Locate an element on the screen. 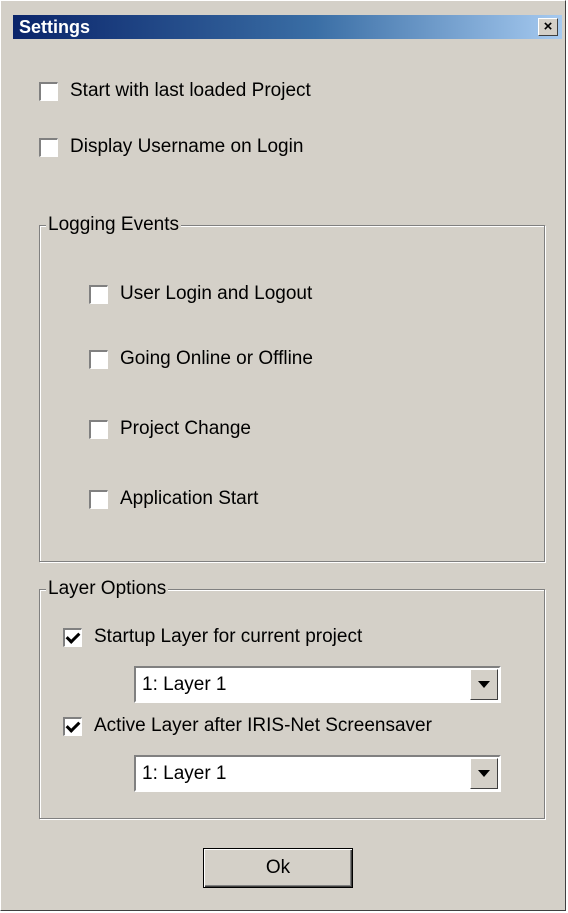  display-username-label: Display Username on Login is located at coordinates (187, 146).